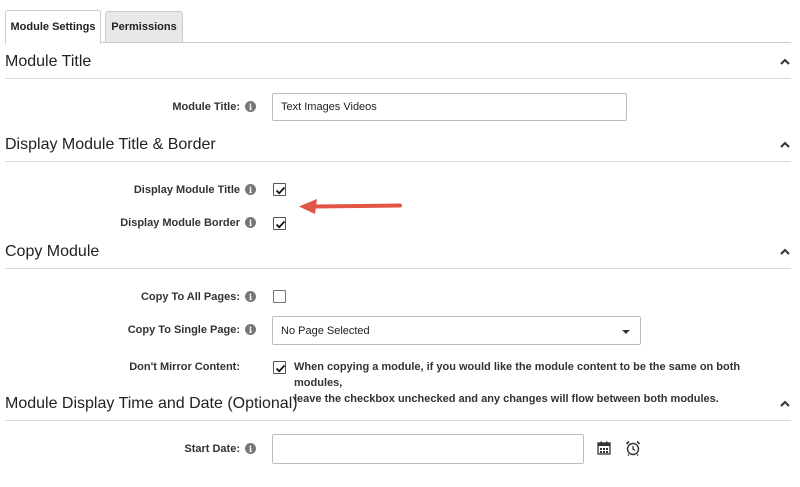 The width and height of the screenshot is (800, 487). I want to click on tab-bar: Module Settings Permissions, so click(398, 27).